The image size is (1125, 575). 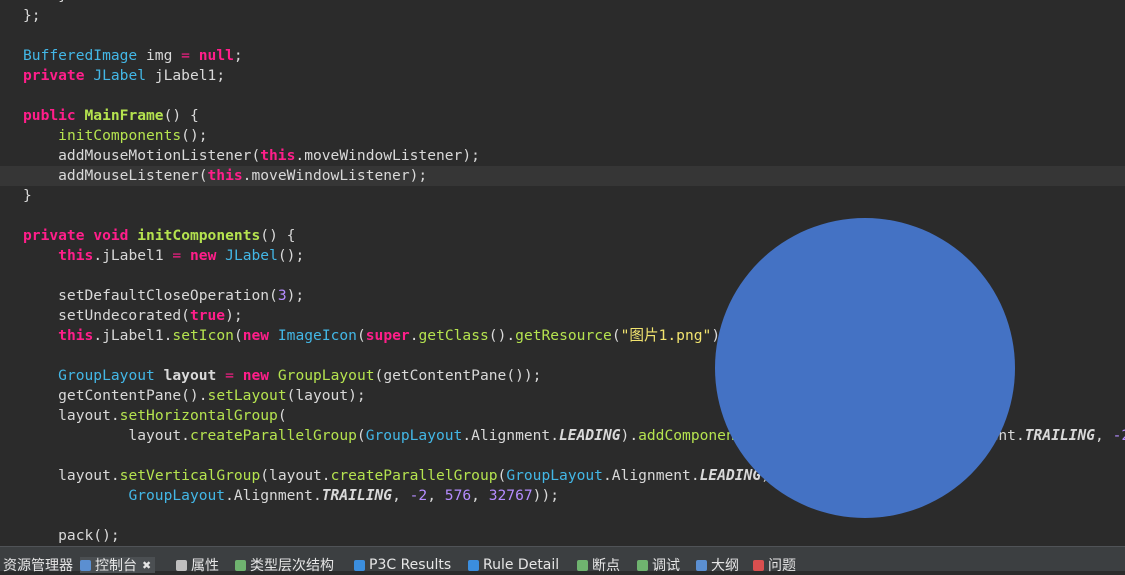 I want to click on problems-icon, so click(x=758, y=565).